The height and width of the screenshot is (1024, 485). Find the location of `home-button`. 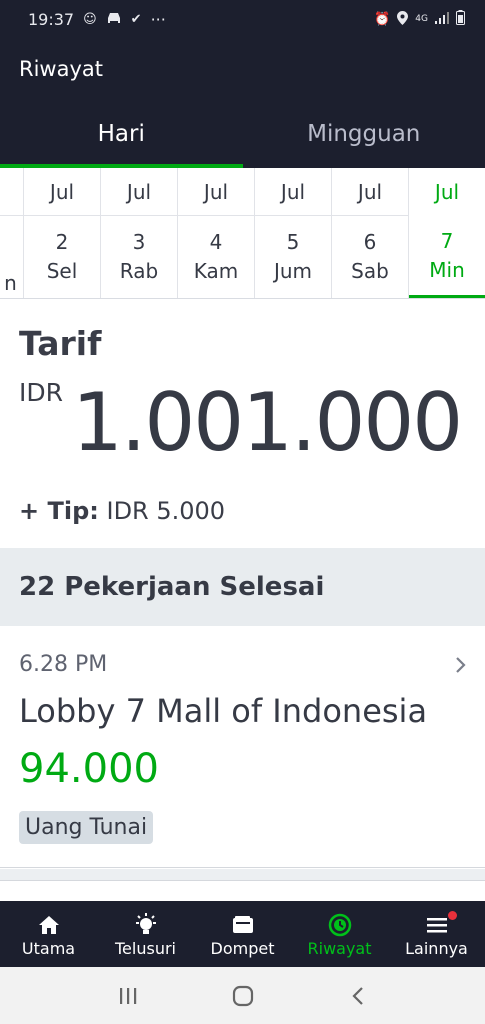

home-button is located at coordinates (243, 996).